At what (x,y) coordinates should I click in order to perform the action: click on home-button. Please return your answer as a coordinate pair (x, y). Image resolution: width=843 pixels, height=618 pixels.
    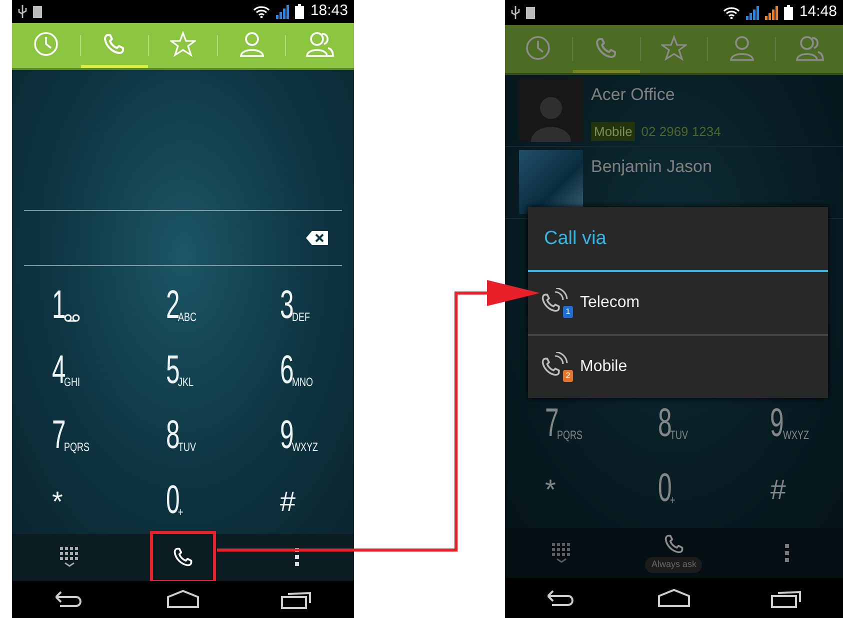
    Looking at the image, I should click on (673, 598).